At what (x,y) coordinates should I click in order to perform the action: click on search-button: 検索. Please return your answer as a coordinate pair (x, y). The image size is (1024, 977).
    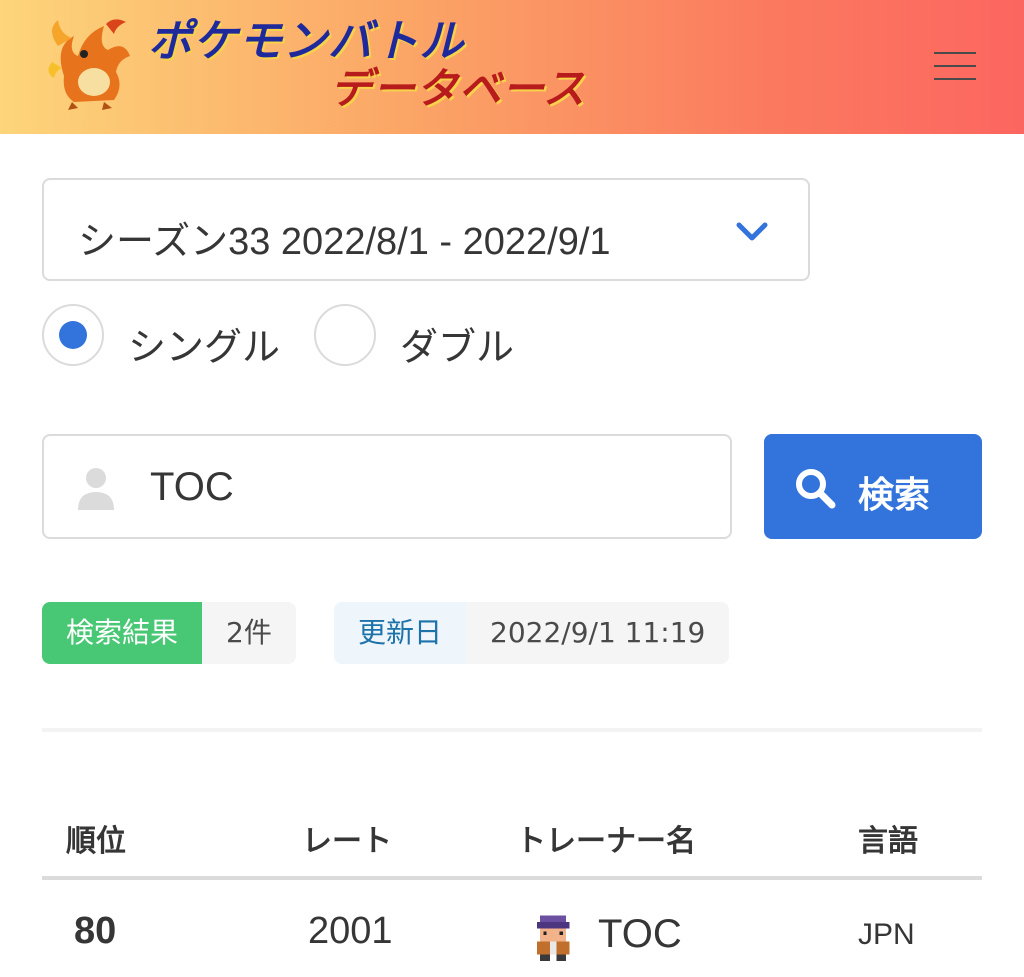
    Looking at the image, I should click on (873, 486).